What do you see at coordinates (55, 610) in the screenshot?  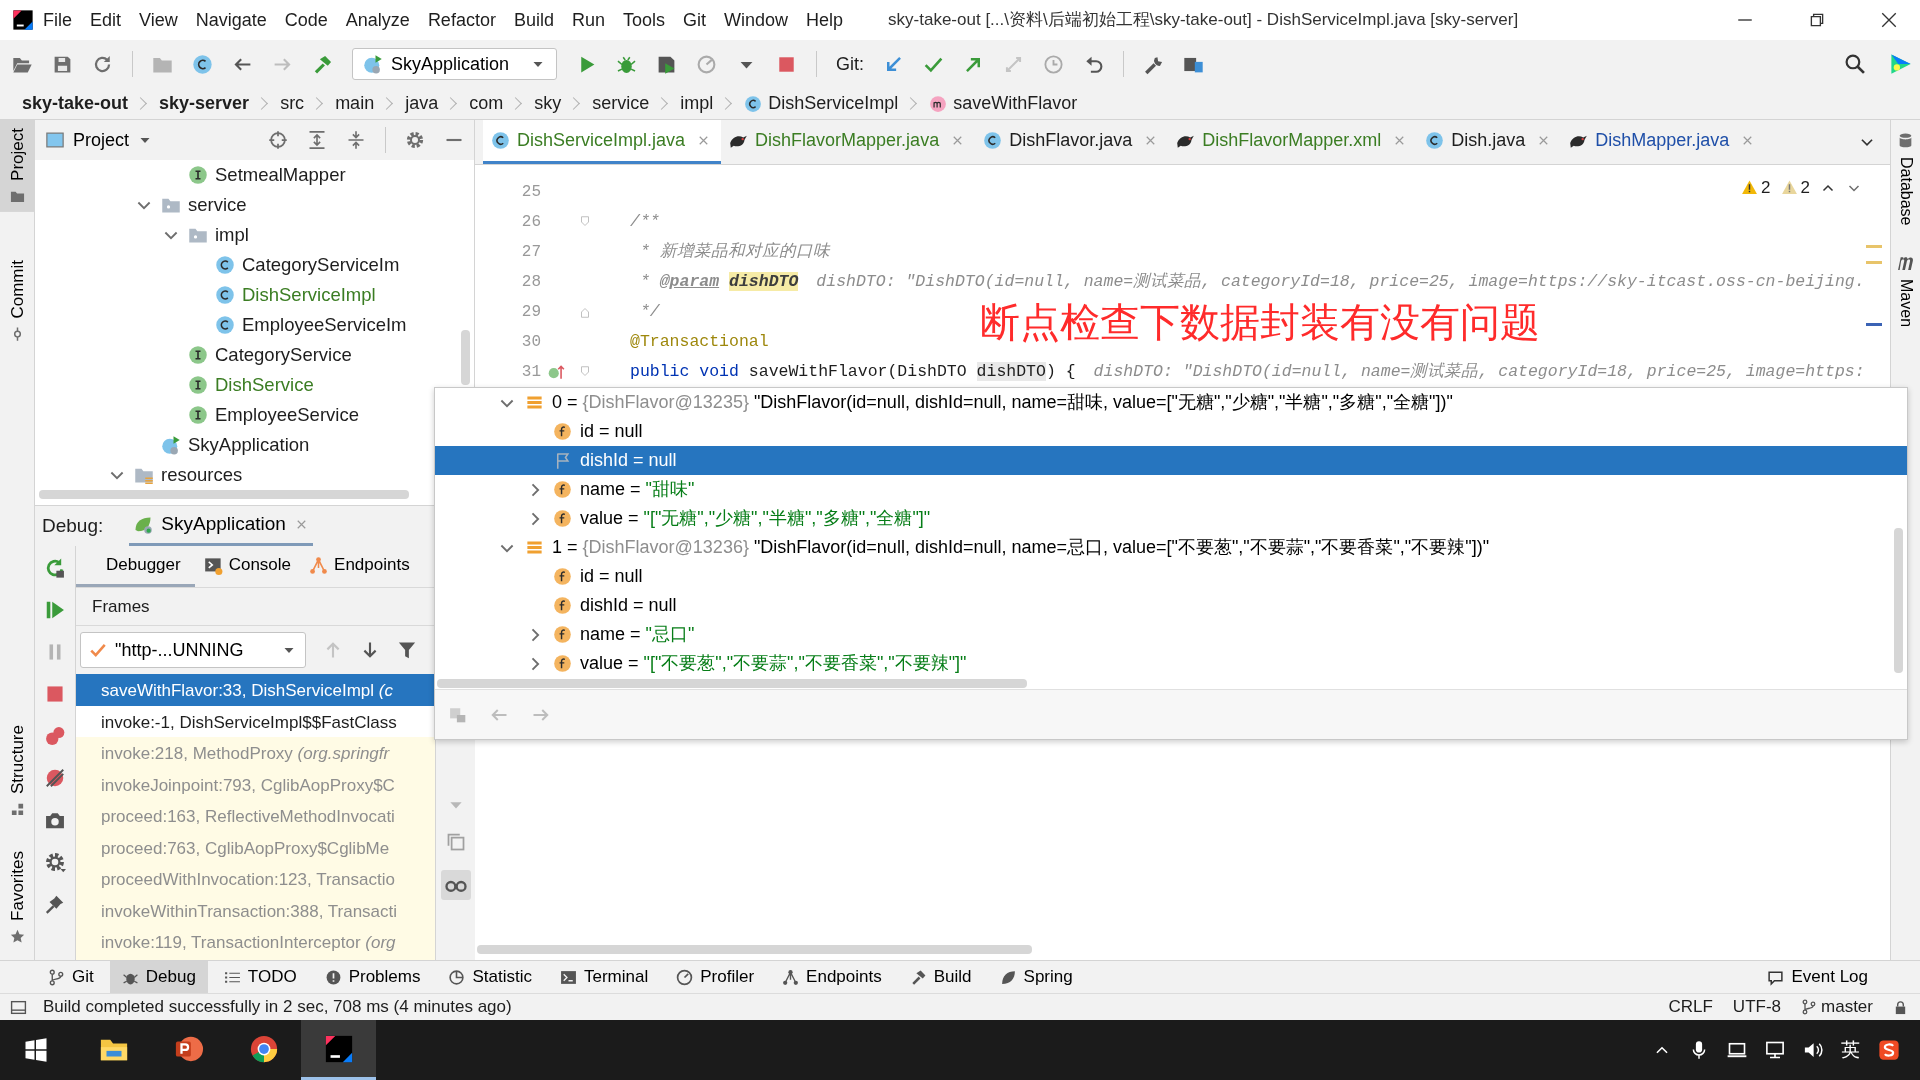 I see `resume-icon` at bounding box center [55, 610].